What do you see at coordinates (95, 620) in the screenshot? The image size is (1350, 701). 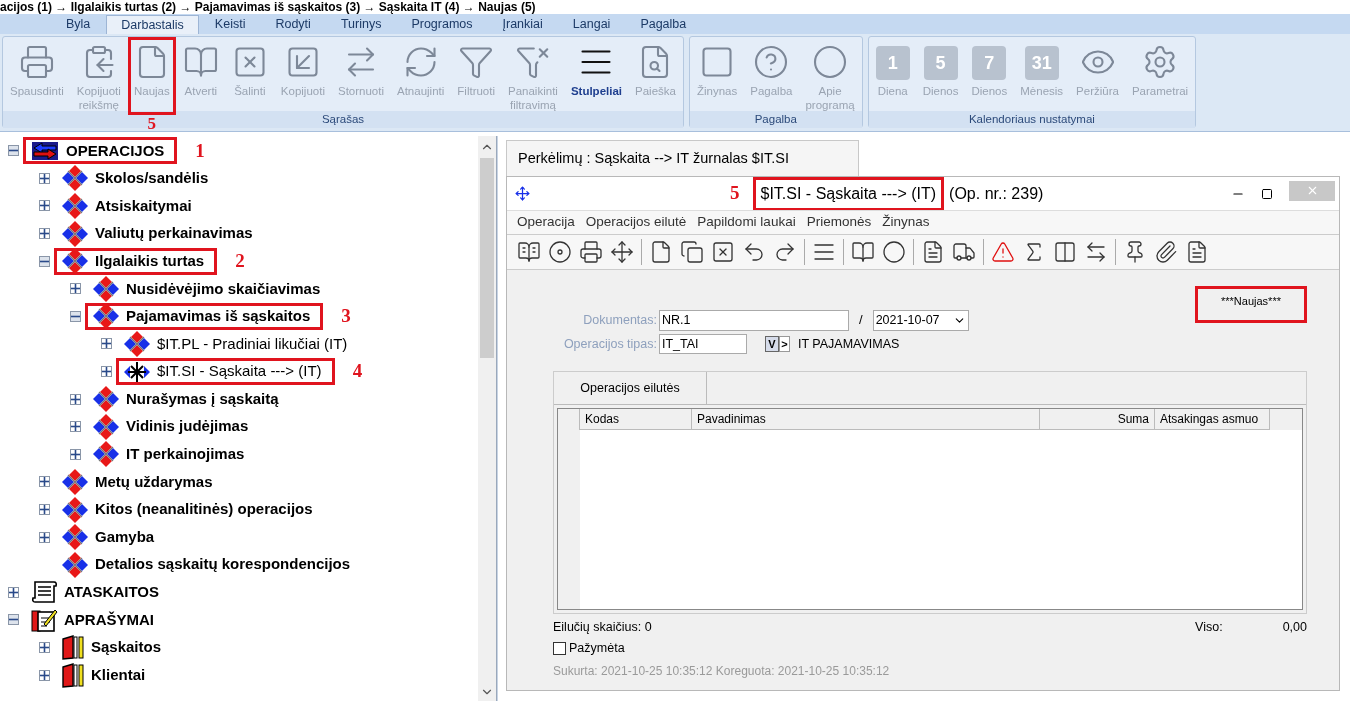 I see `tree-item: APRAŠYMAI` at bounding box center [95, 620].